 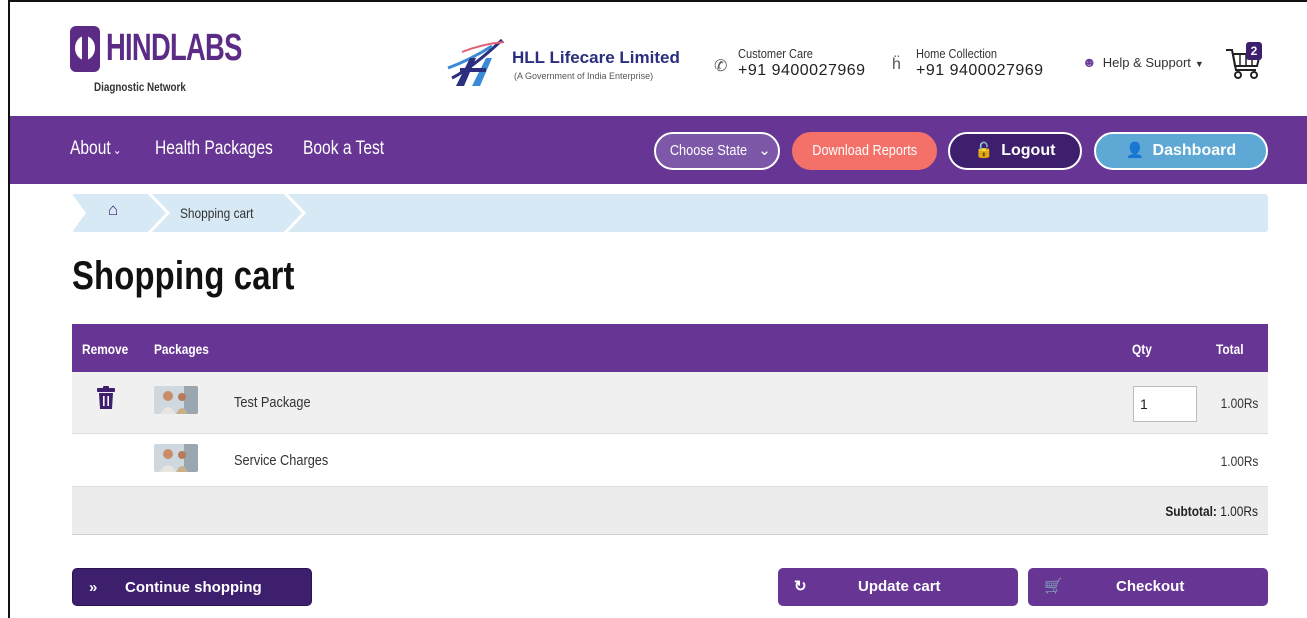 I want to click on unlock-icon: 🔓, so click(x=984, y=150).